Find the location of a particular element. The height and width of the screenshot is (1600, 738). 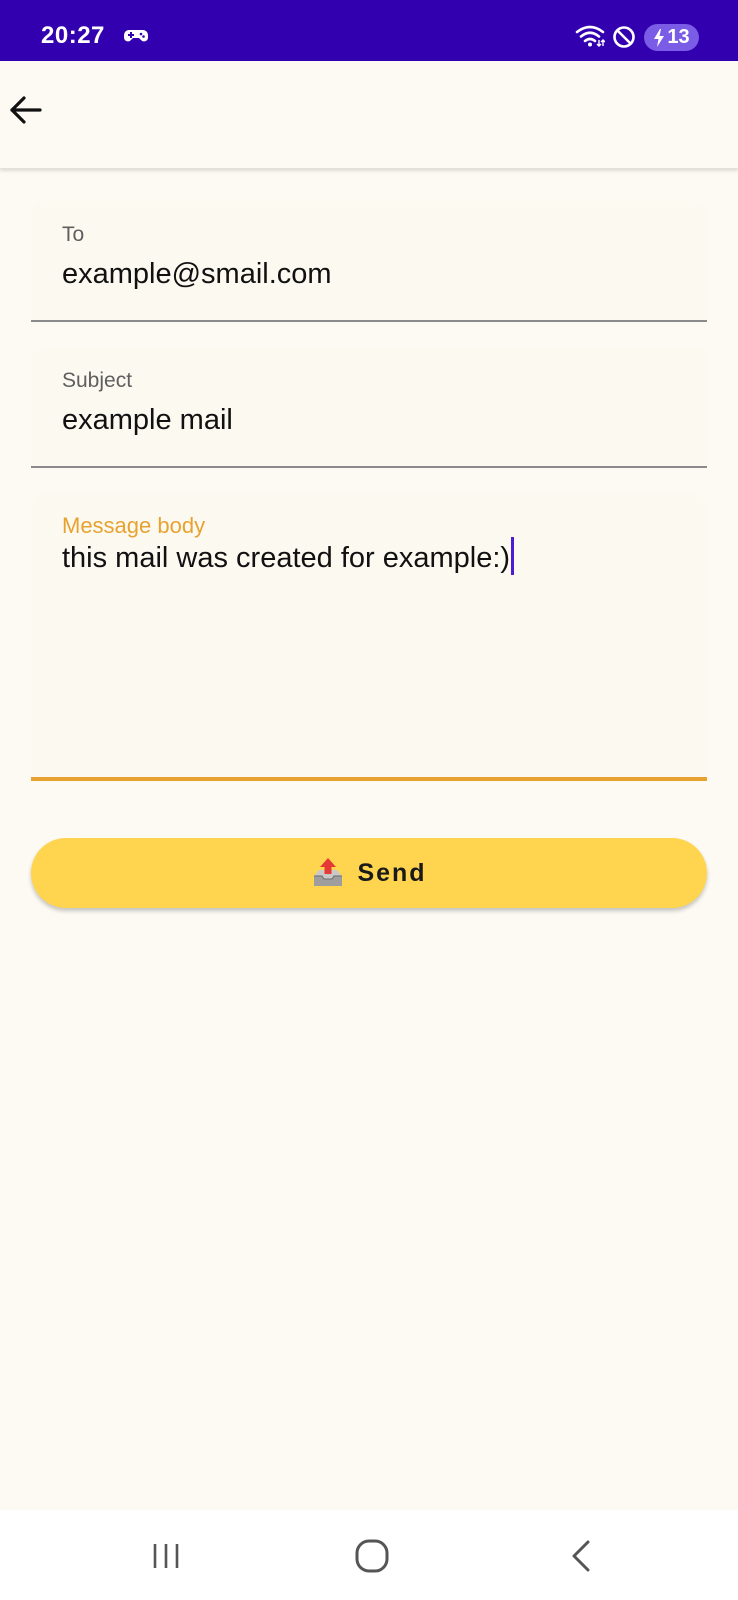

to-field: To example@smail.com is located at coordinates (369, 261).